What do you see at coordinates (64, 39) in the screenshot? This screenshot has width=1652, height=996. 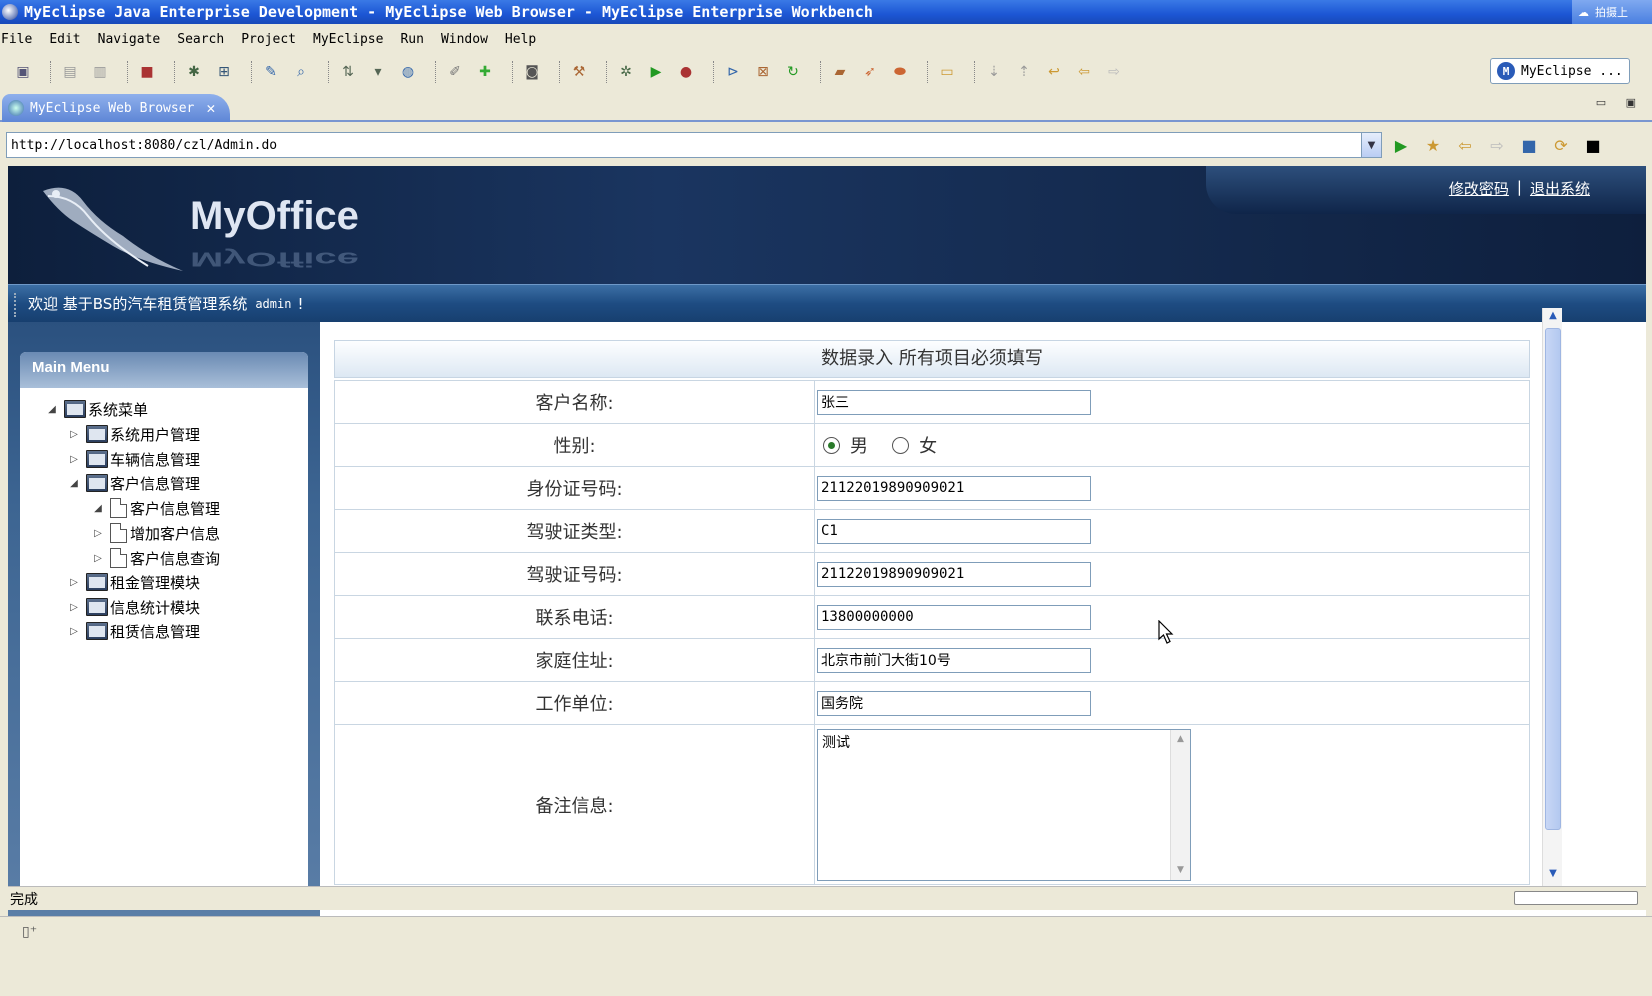 I see `menu-edit: Edit` at bounding box center [64, 39].